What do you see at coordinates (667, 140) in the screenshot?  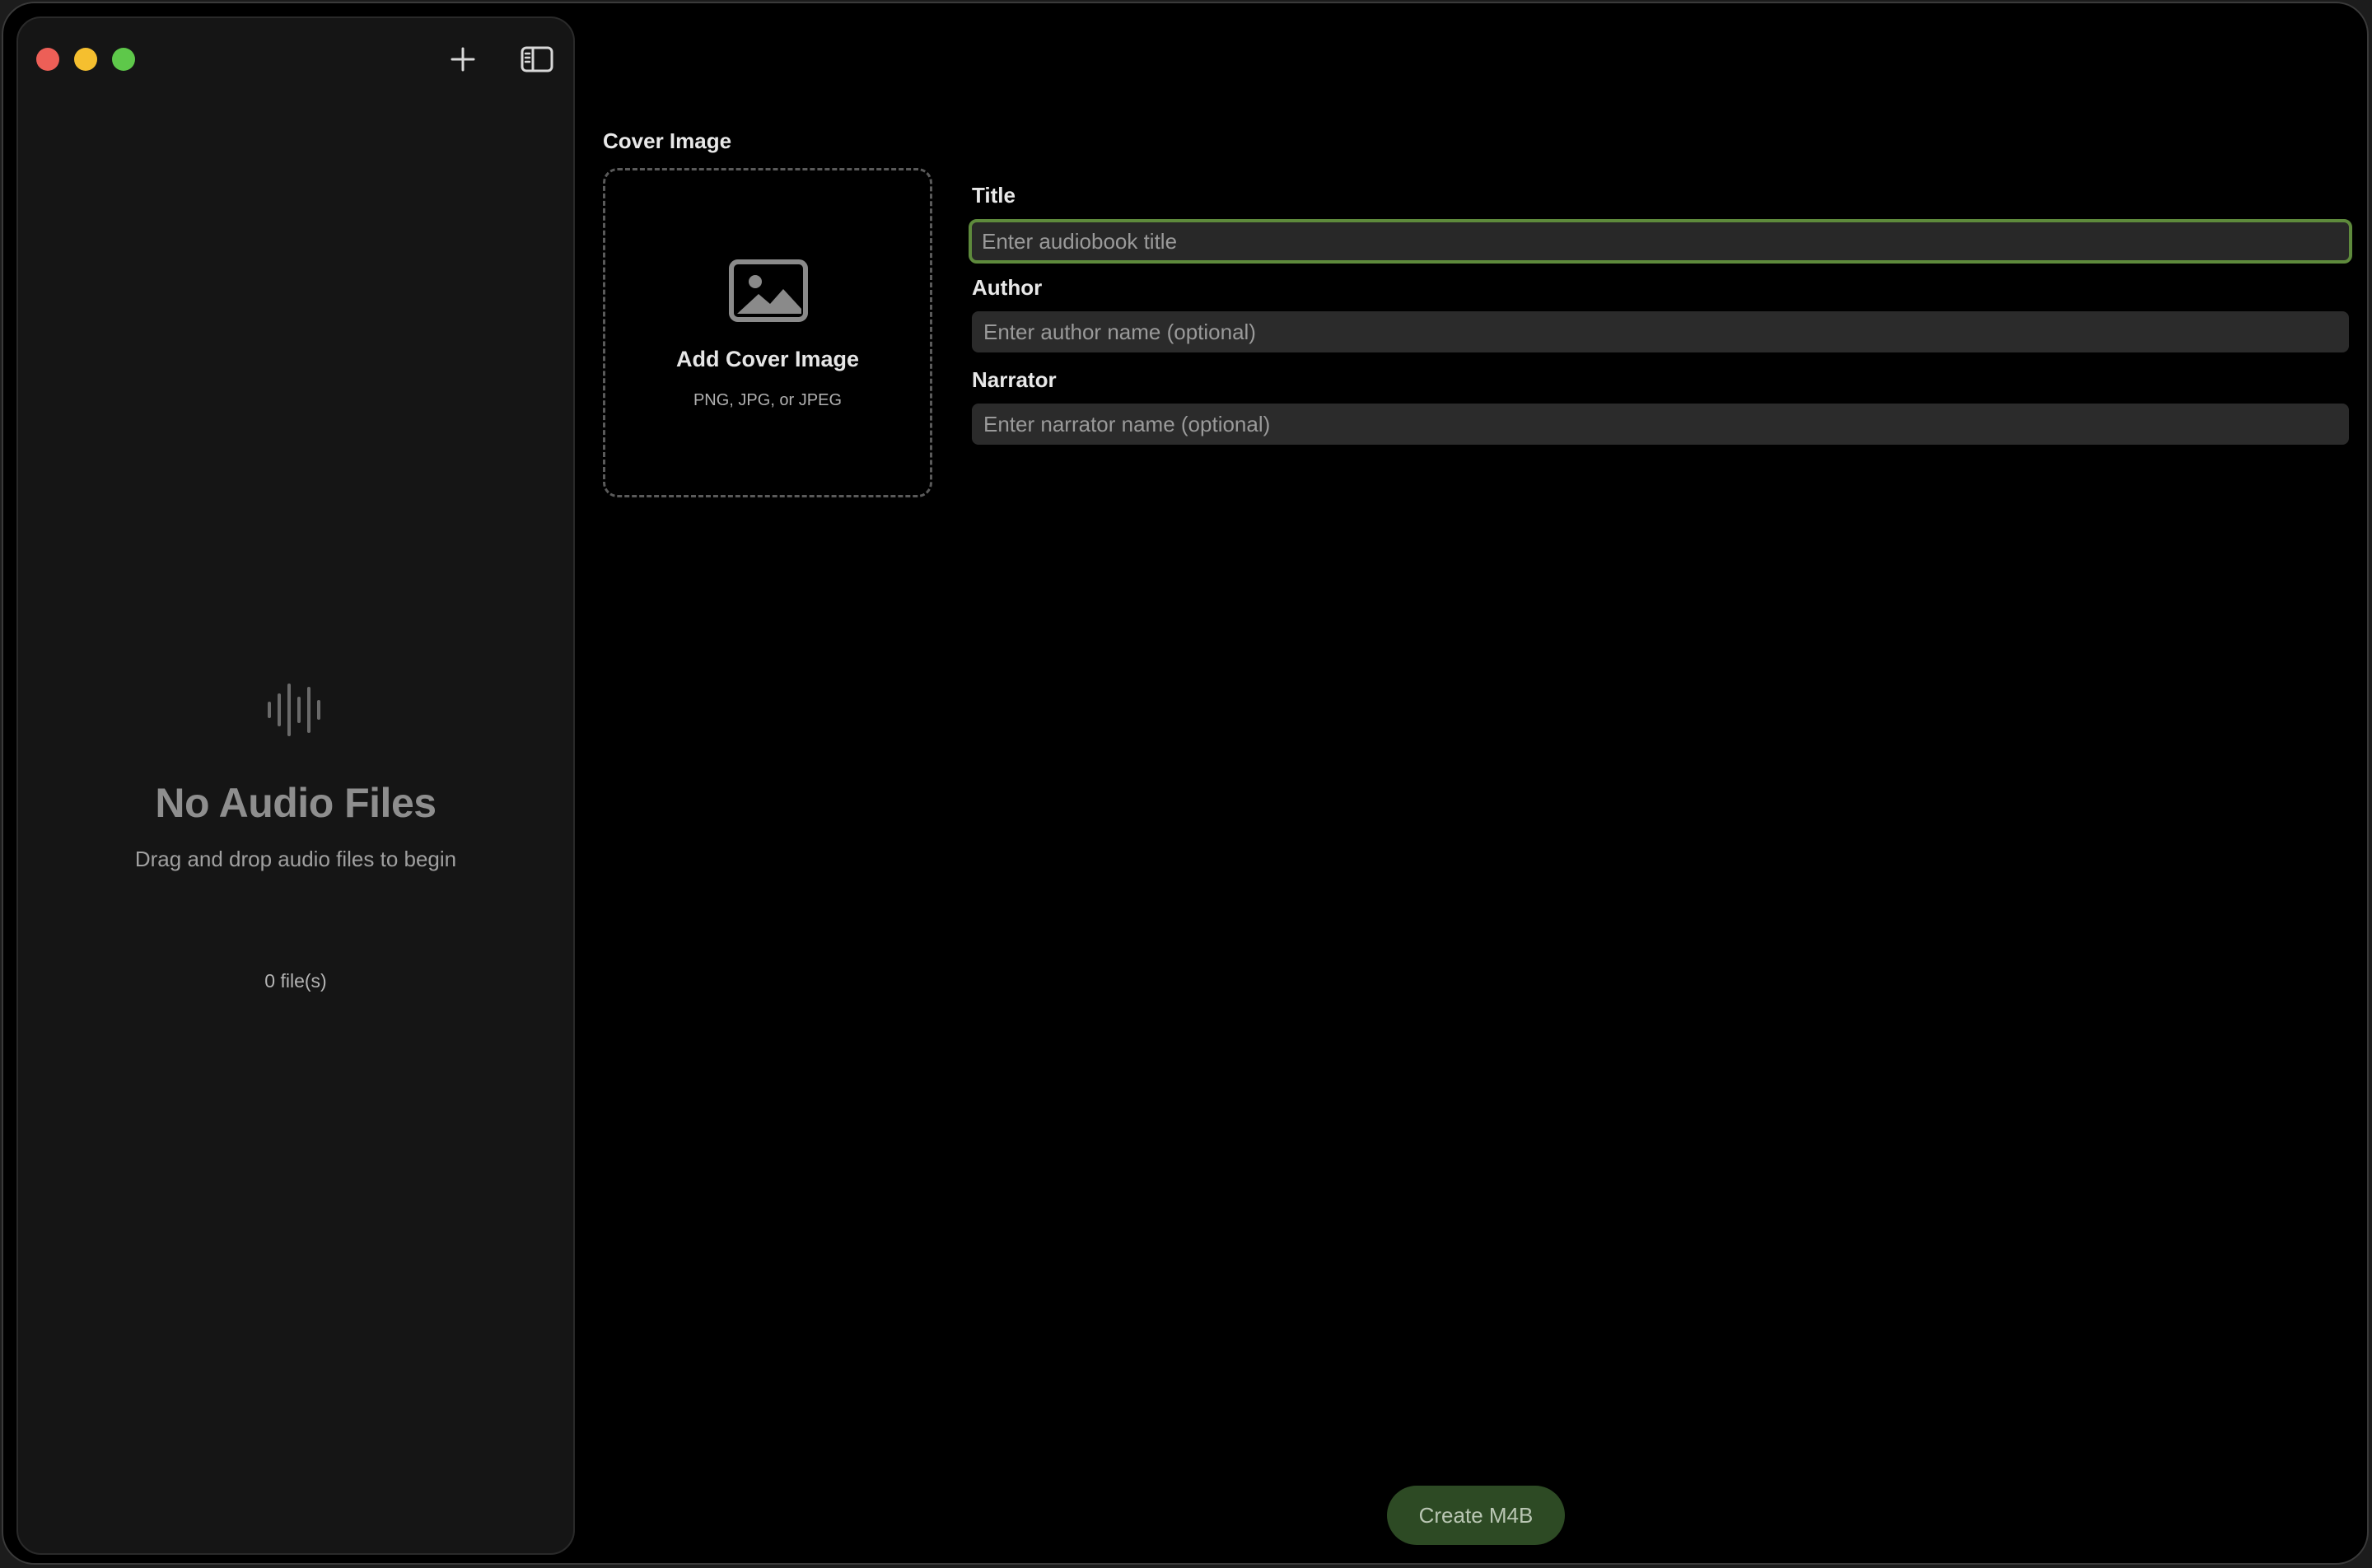 I see `cover-image-label: Cover Image` at bounding box center [667, 140].